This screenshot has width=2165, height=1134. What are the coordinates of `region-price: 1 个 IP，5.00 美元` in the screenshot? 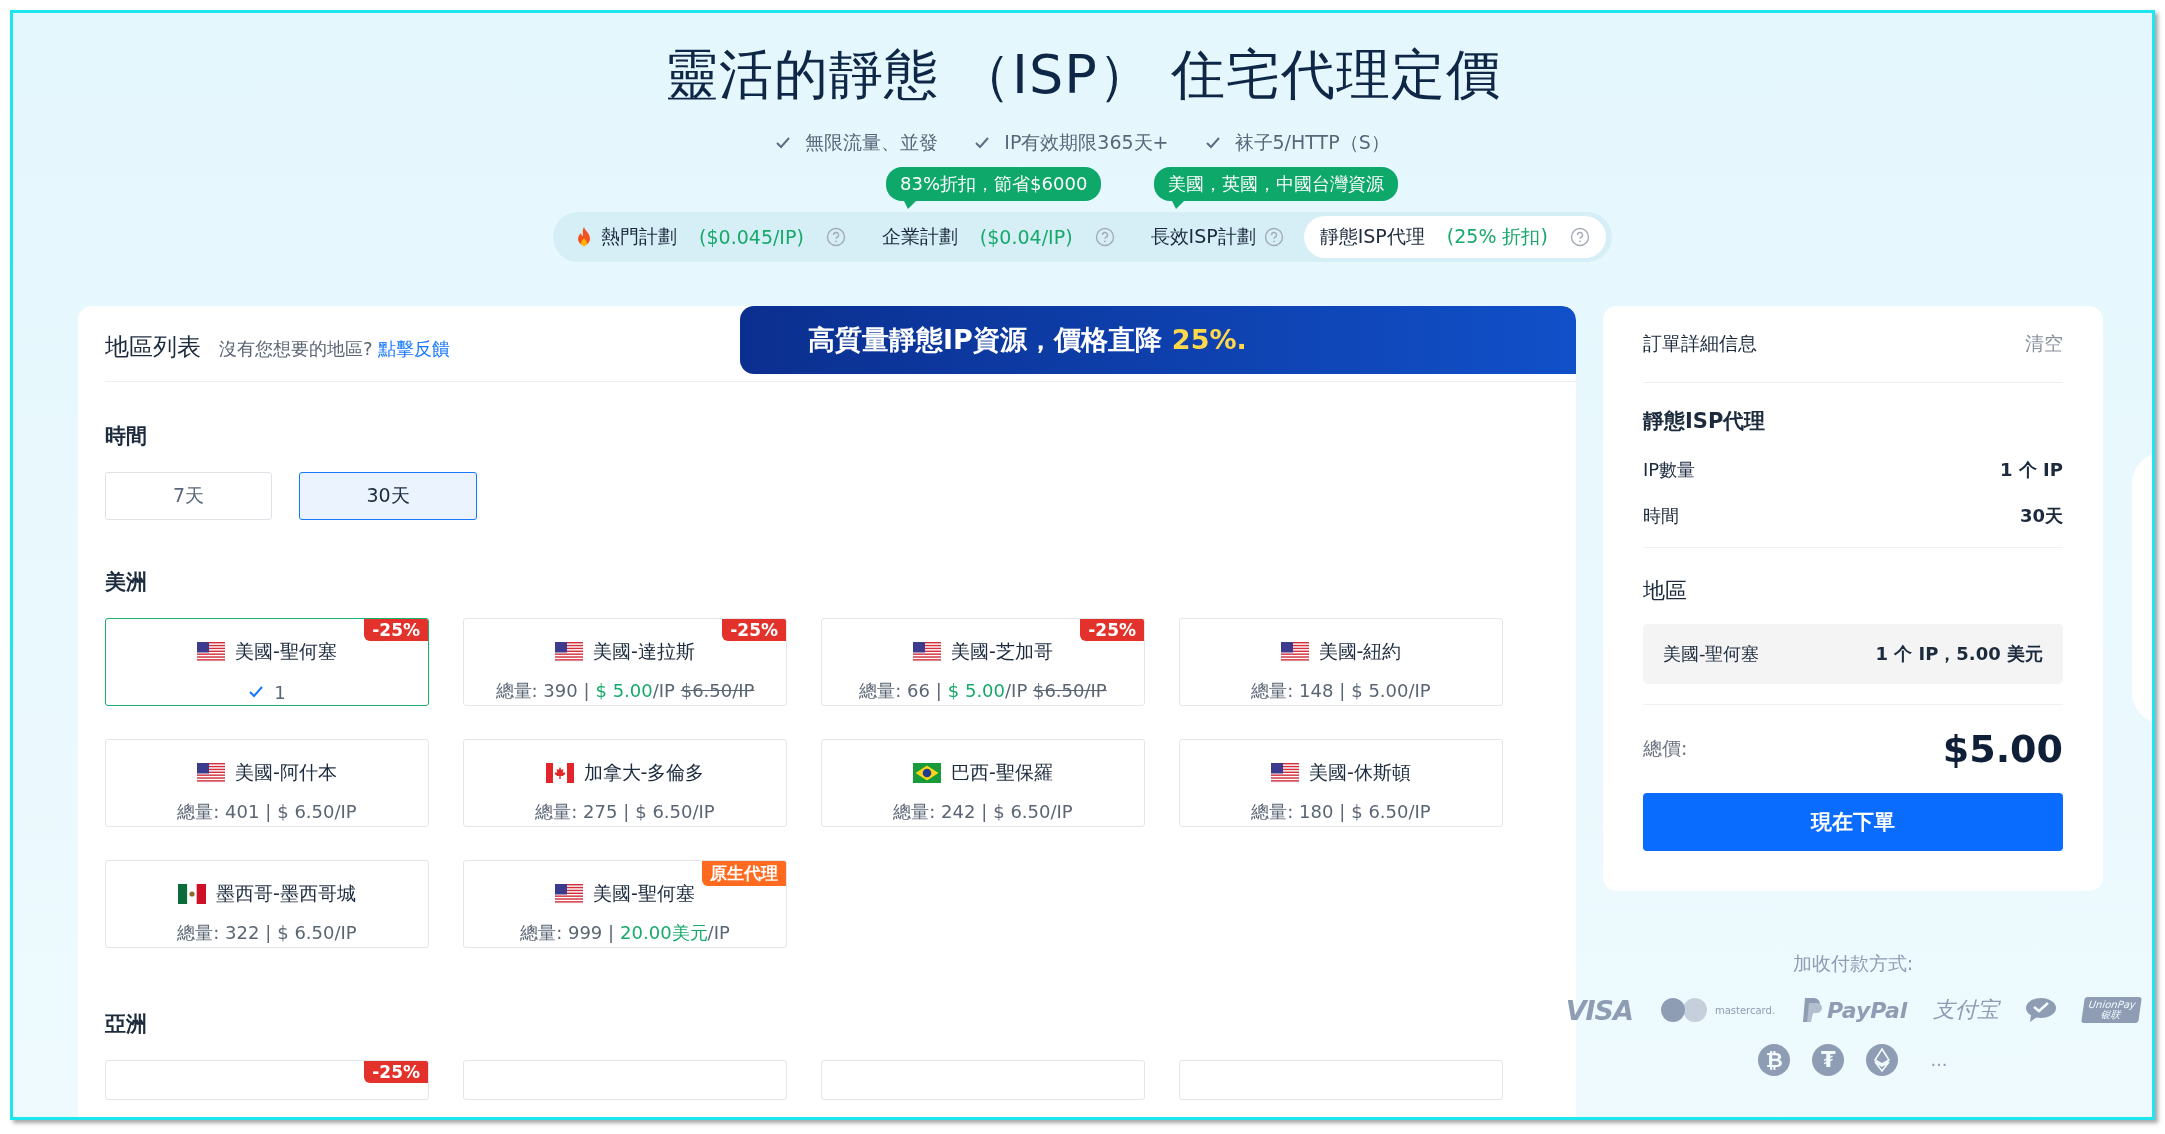 It's located at (1959, 653).